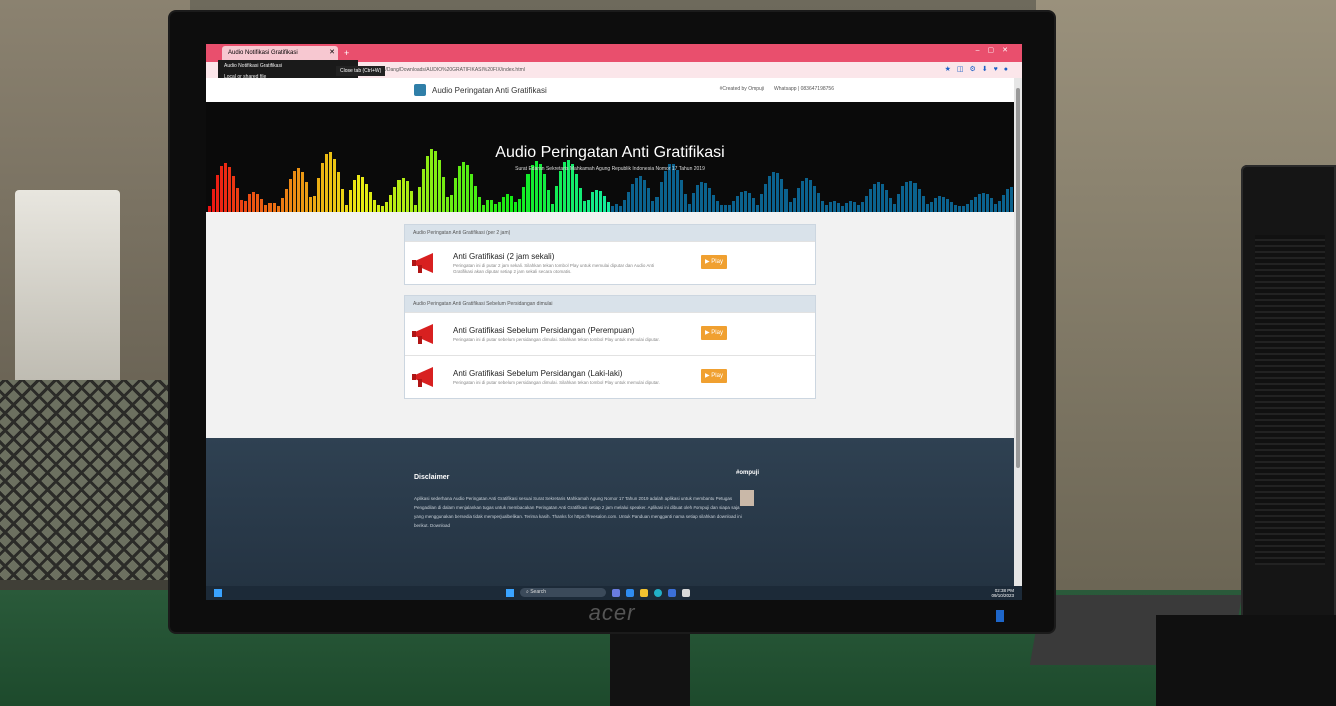  Describe the element at coordinates (90, 480) in the screenshot. I see `wire-fence` at that location.